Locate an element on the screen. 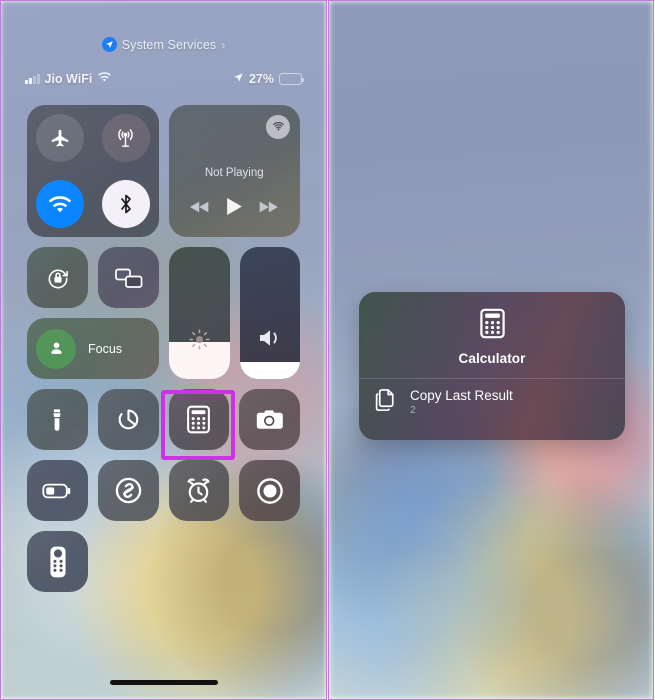  battery-icon is located at coordinates (292, 79).